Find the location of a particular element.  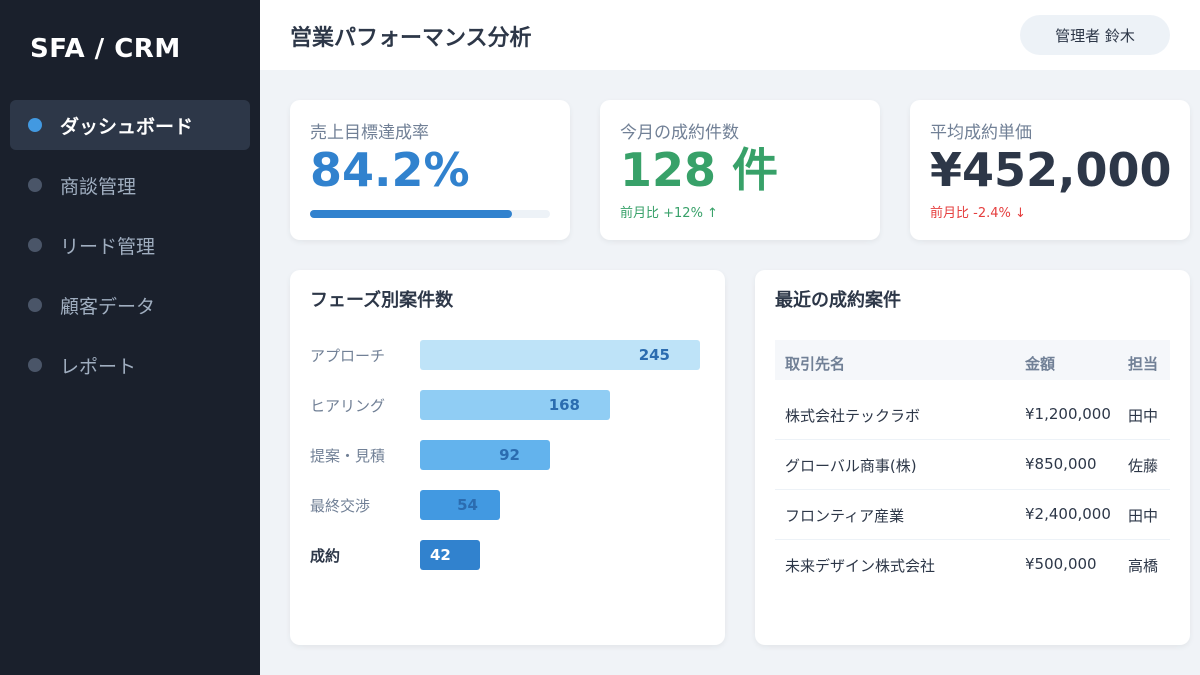

phase-label: ヒアリング is located at coordinates (348, 406).